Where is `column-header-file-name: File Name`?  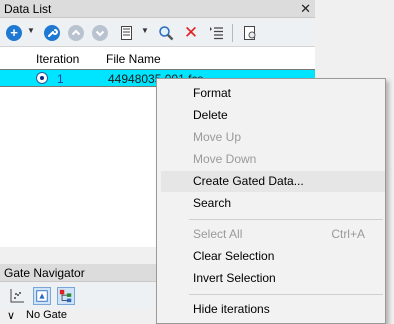 column-header-file-name: File Name is located at coordinates (133, 59).